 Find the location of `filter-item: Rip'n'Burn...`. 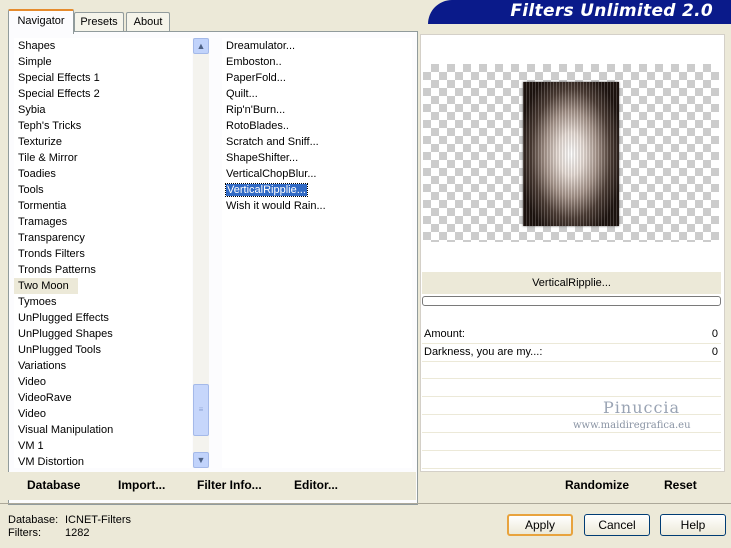

filter-item: Rip'n'Burn... is located at coordinates (317, 110).